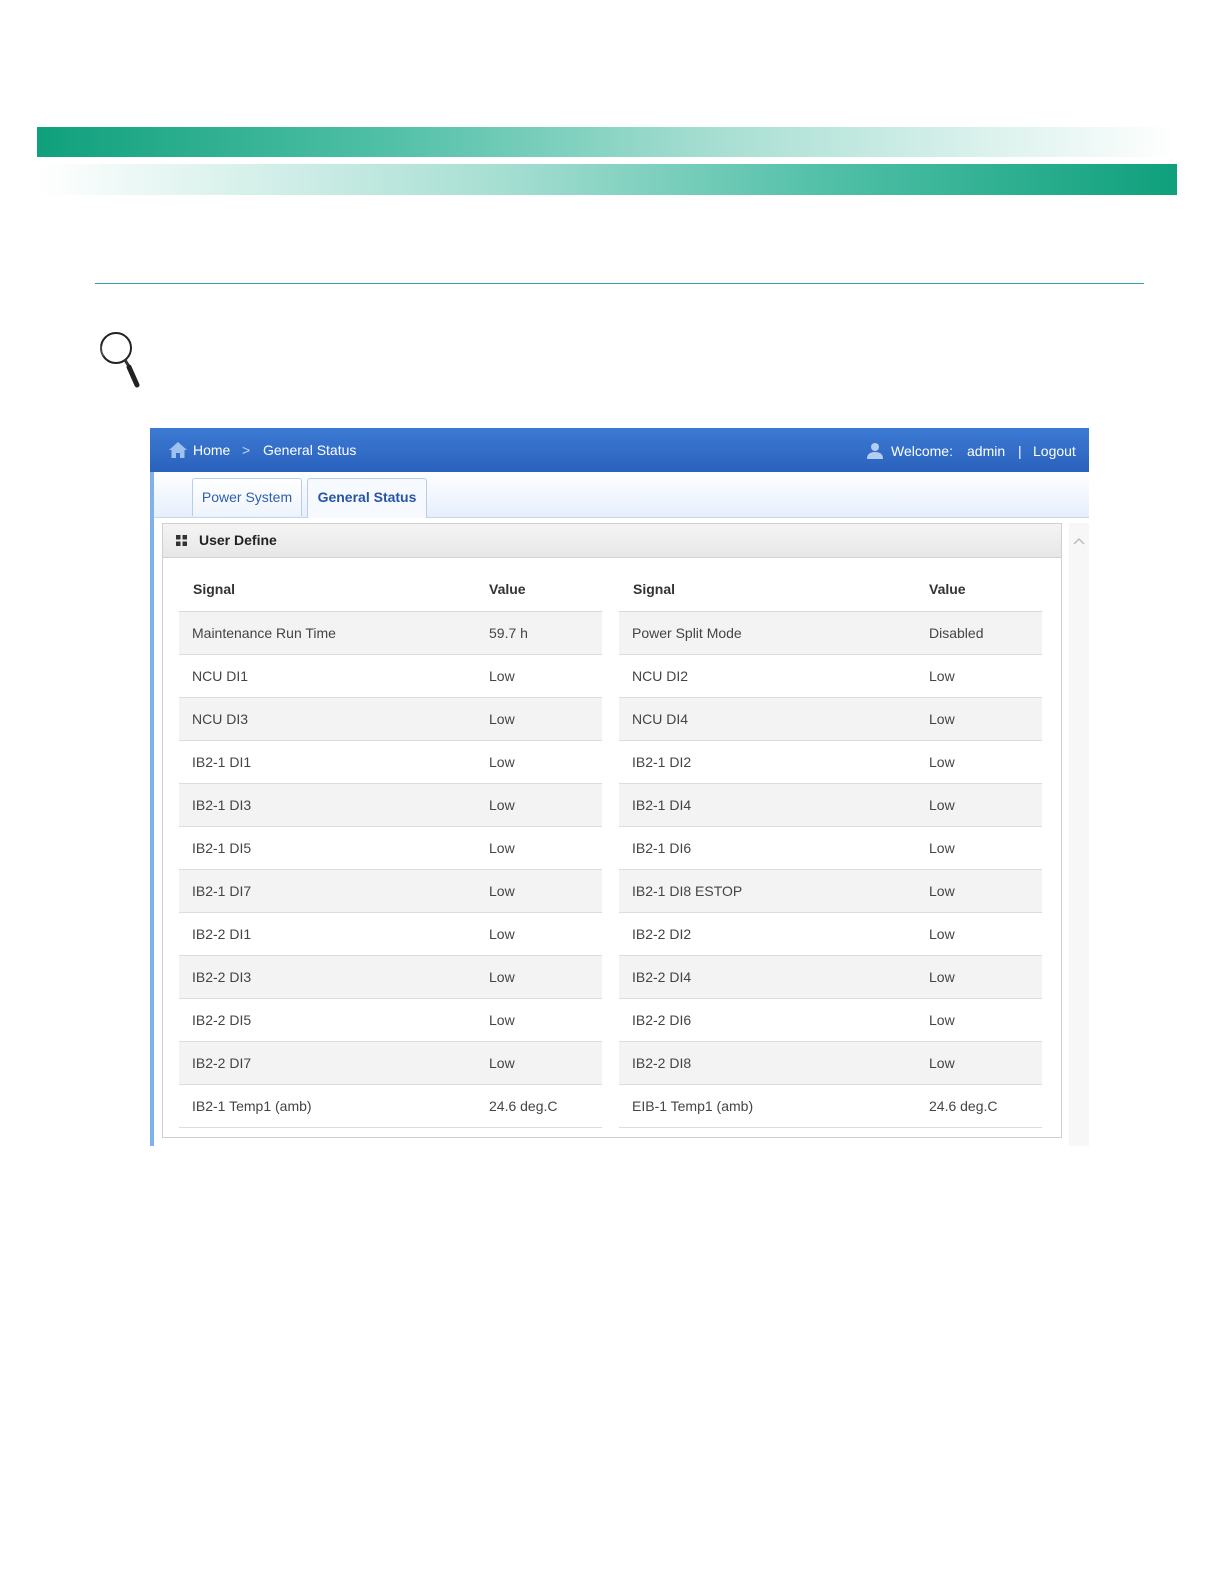 The image size is (1224, 1584). Describe the element at coordinates (390, 1106) in the screenshot. I see `table-row: IB2-1 Temp1 (amb) 24.6 deg.C` at that location.